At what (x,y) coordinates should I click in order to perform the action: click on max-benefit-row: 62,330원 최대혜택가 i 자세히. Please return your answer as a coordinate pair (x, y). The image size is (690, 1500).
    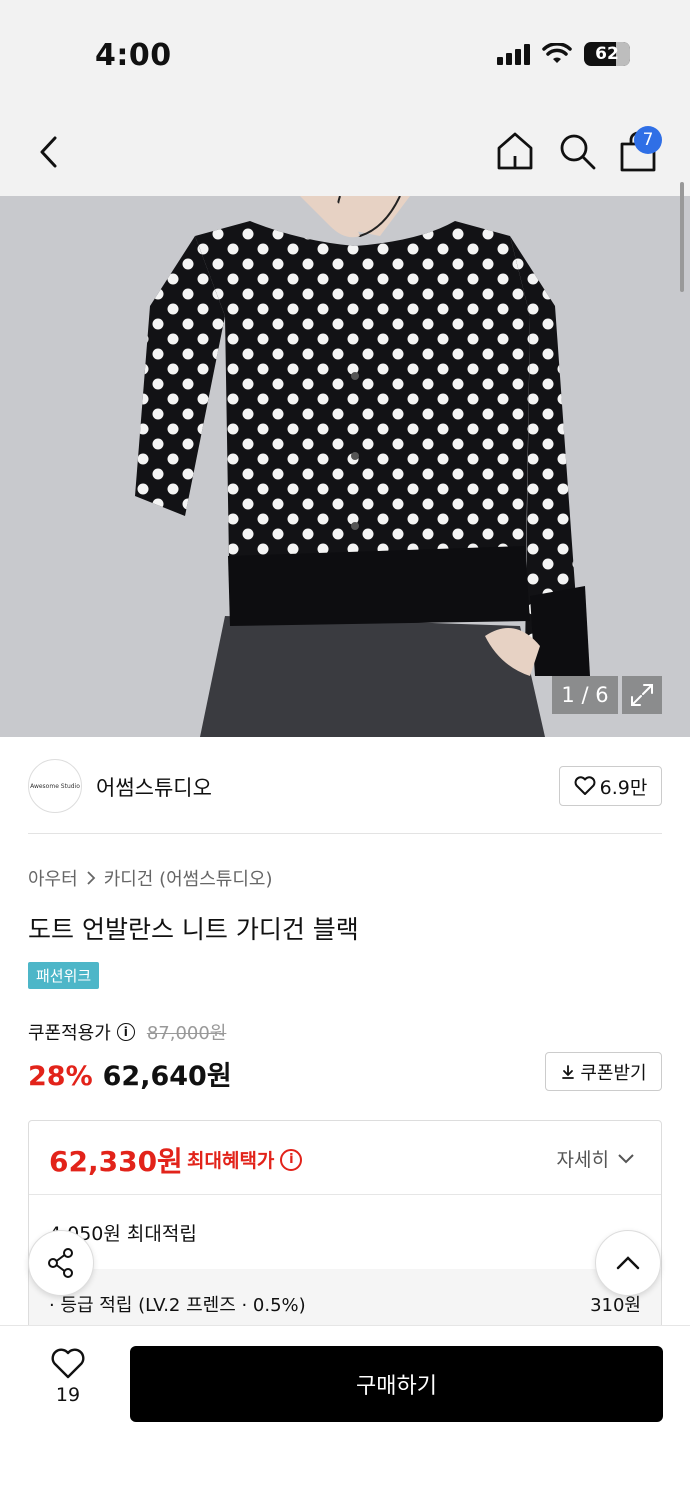
    Looking at the image, I should click on (345, 1158).